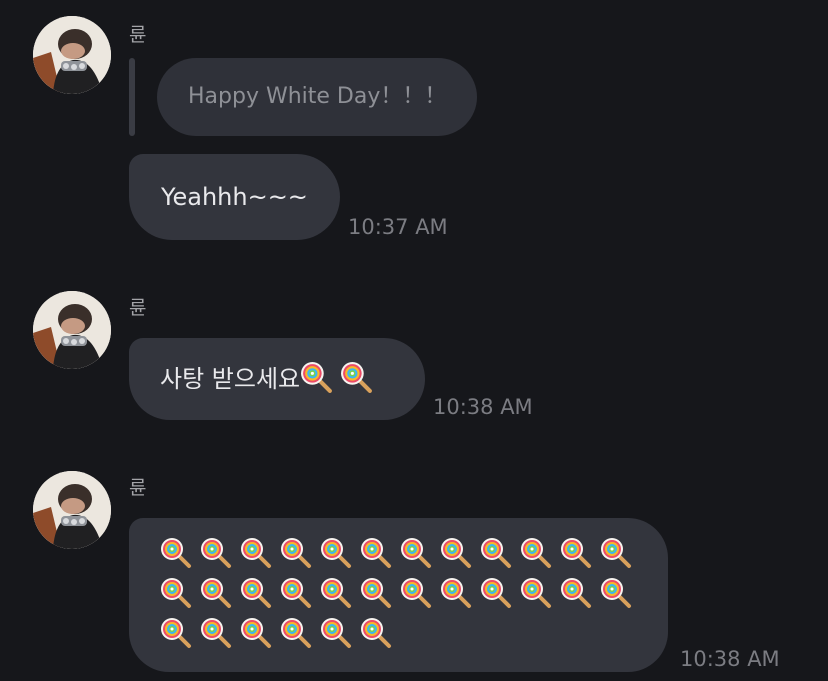 The width and height of the screenshot is (828, 681). Describe the element at coordinates (230, 379) in the screenshot. I see `message-text: 사탕 받으세요` at that location.